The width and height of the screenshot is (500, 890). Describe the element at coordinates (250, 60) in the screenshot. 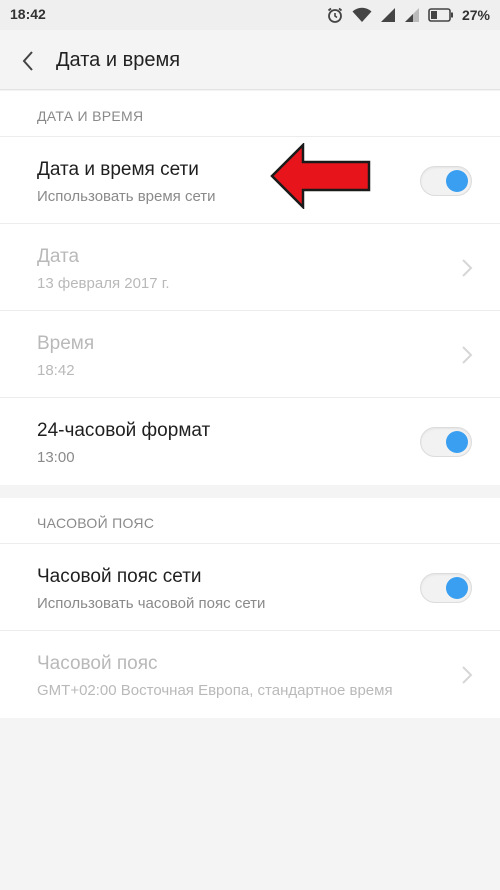

I see `app-bar: Дата и время` at that location.